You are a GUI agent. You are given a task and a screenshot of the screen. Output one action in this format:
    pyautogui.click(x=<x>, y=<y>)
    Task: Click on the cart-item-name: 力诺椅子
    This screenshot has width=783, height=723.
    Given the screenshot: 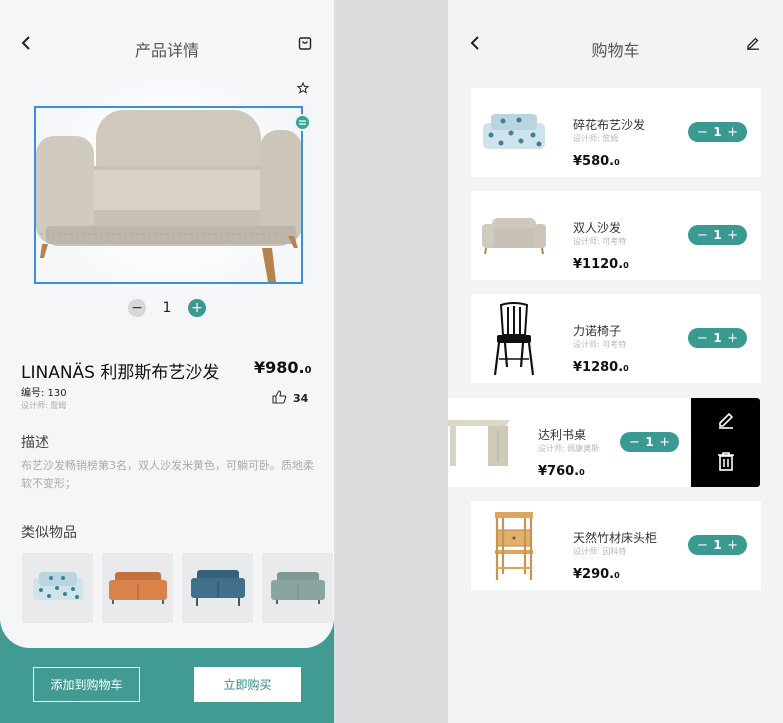 What is the action you would take?
    pyautogui.click(x=597, y=331)
    